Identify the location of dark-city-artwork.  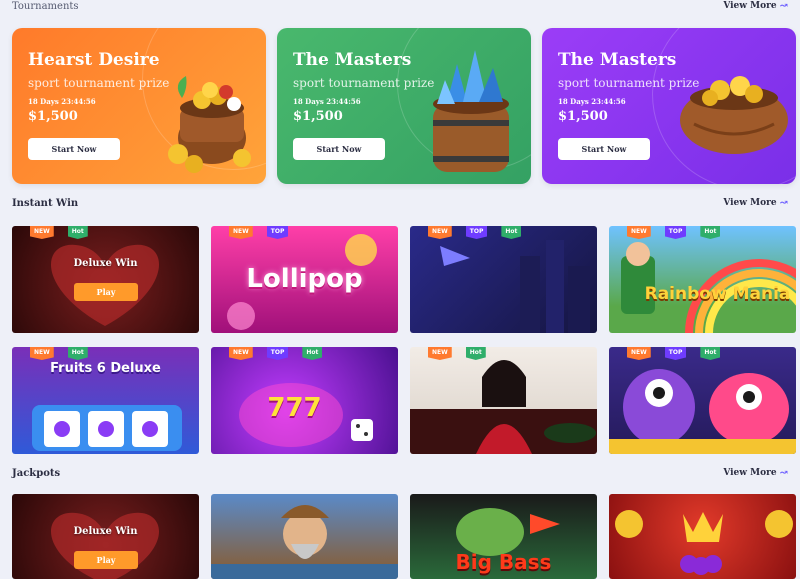
(515, 286).